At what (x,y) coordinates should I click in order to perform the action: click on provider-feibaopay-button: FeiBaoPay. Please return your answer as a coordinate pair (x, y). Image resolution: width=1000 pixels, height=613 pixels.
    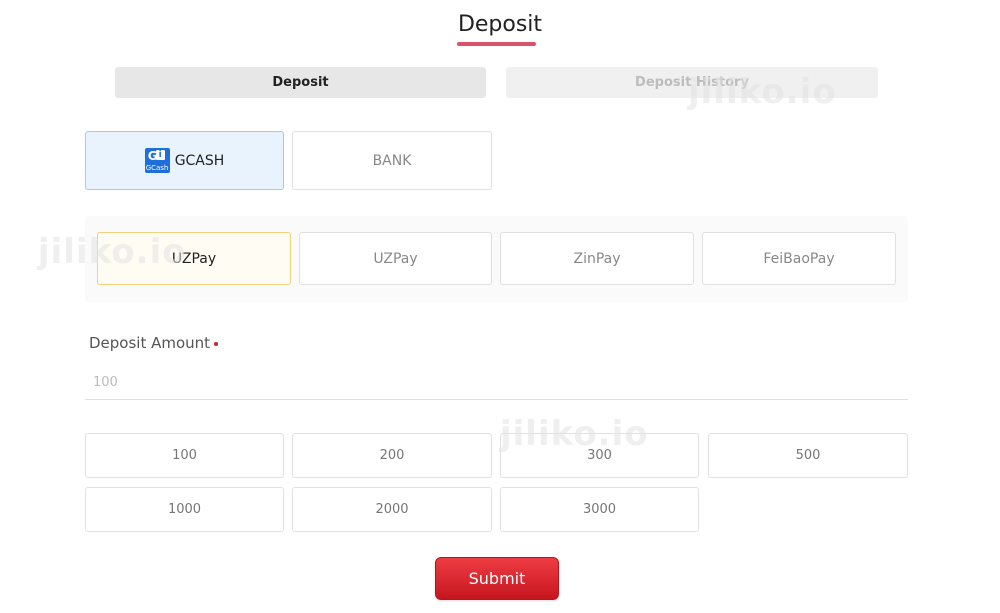
    Looking at the image, I should click on (799, 258).